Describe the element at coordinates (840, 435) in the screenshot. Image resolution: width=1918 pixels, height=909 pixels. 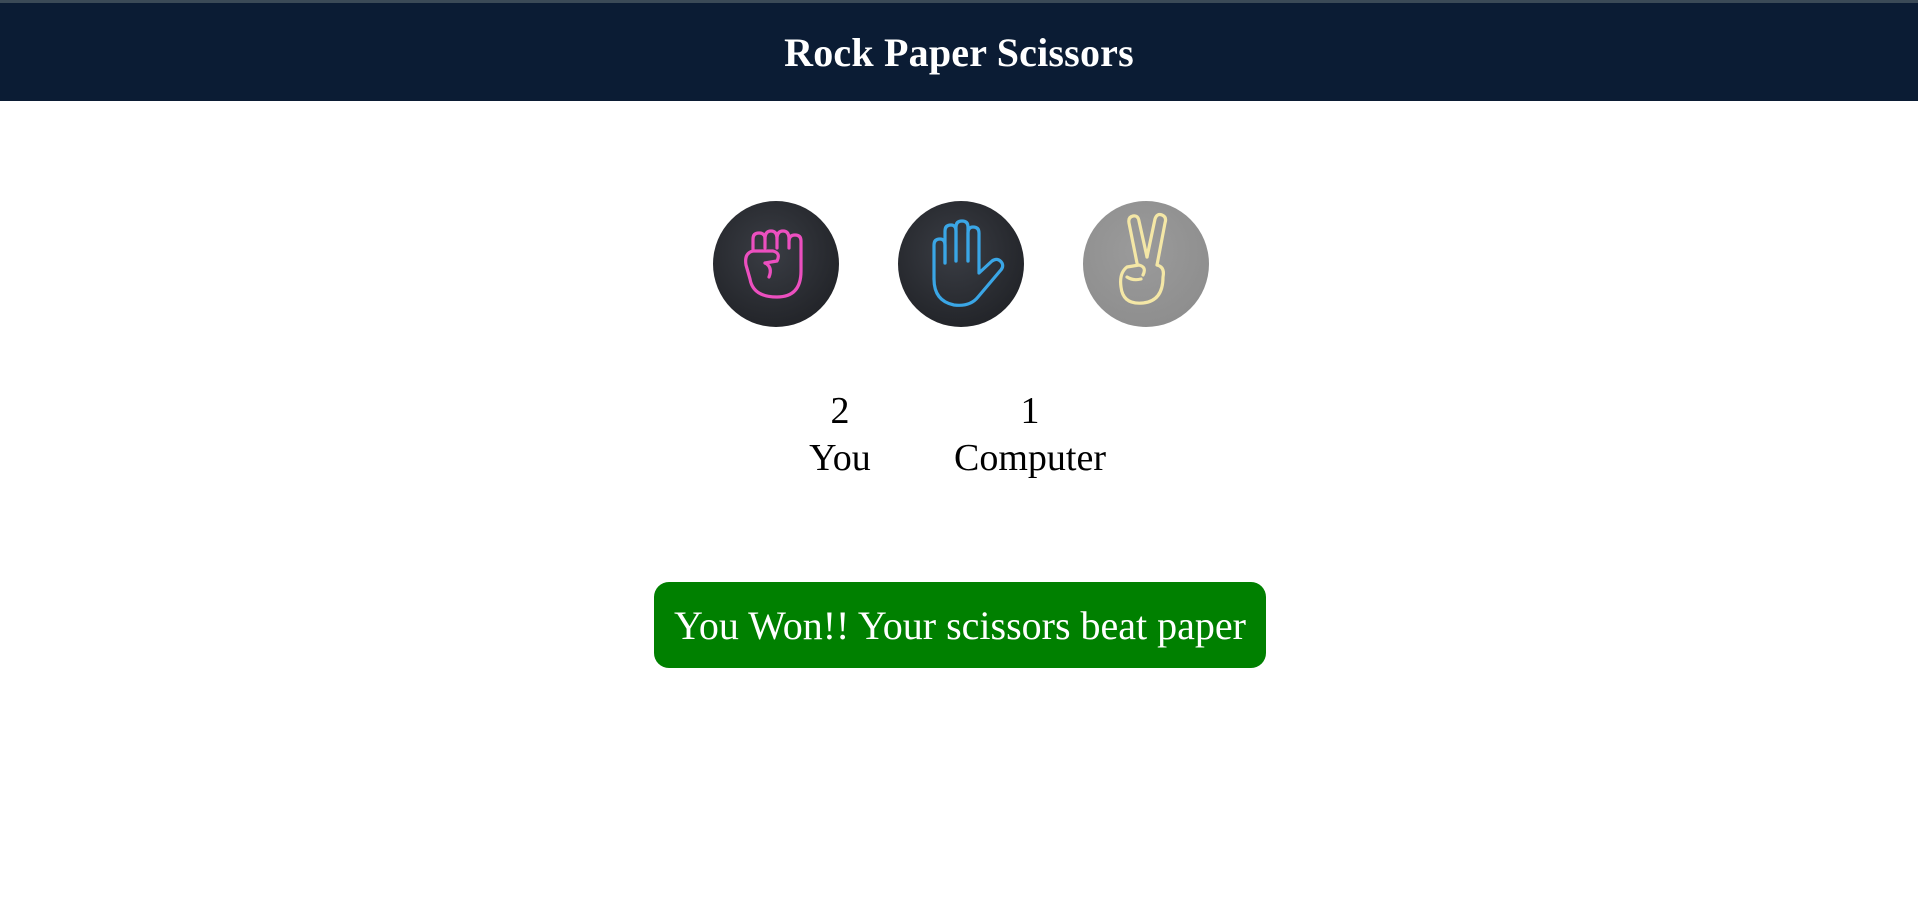
I see `user-score: 2 You` at that location.